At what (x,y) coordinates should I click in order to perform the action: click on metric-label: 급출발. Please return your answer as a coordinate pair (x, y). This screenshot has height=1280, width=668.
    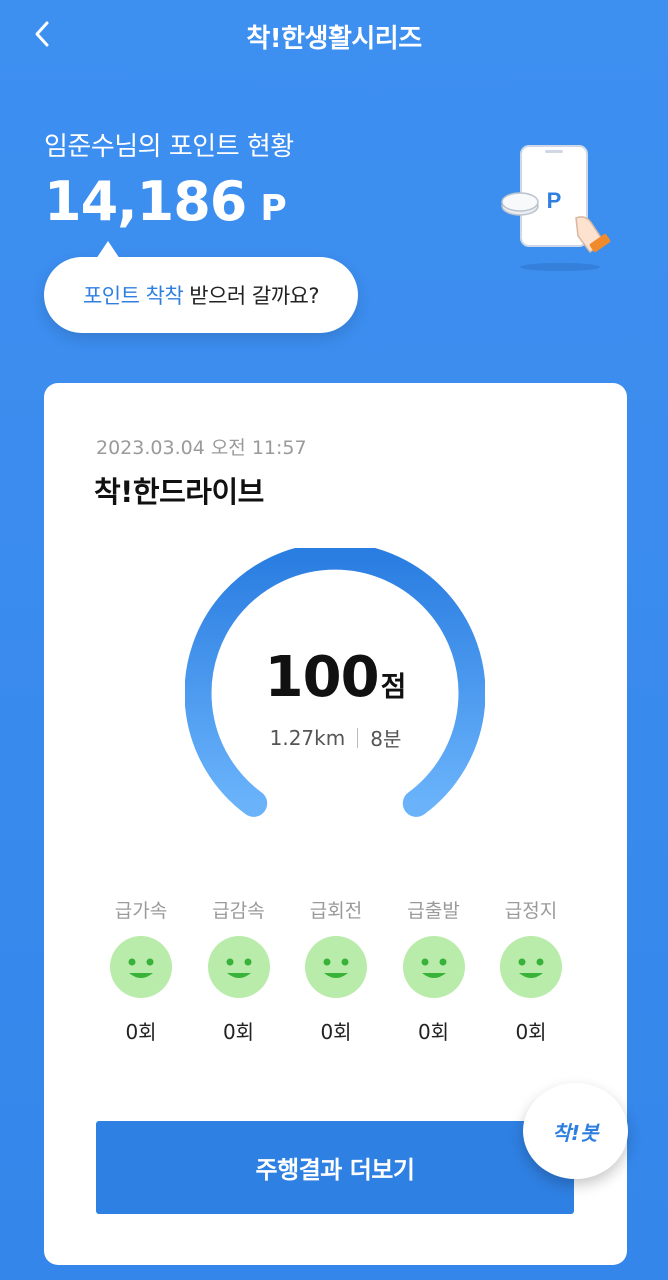
    Looking at the image, I should click on (433, 911).